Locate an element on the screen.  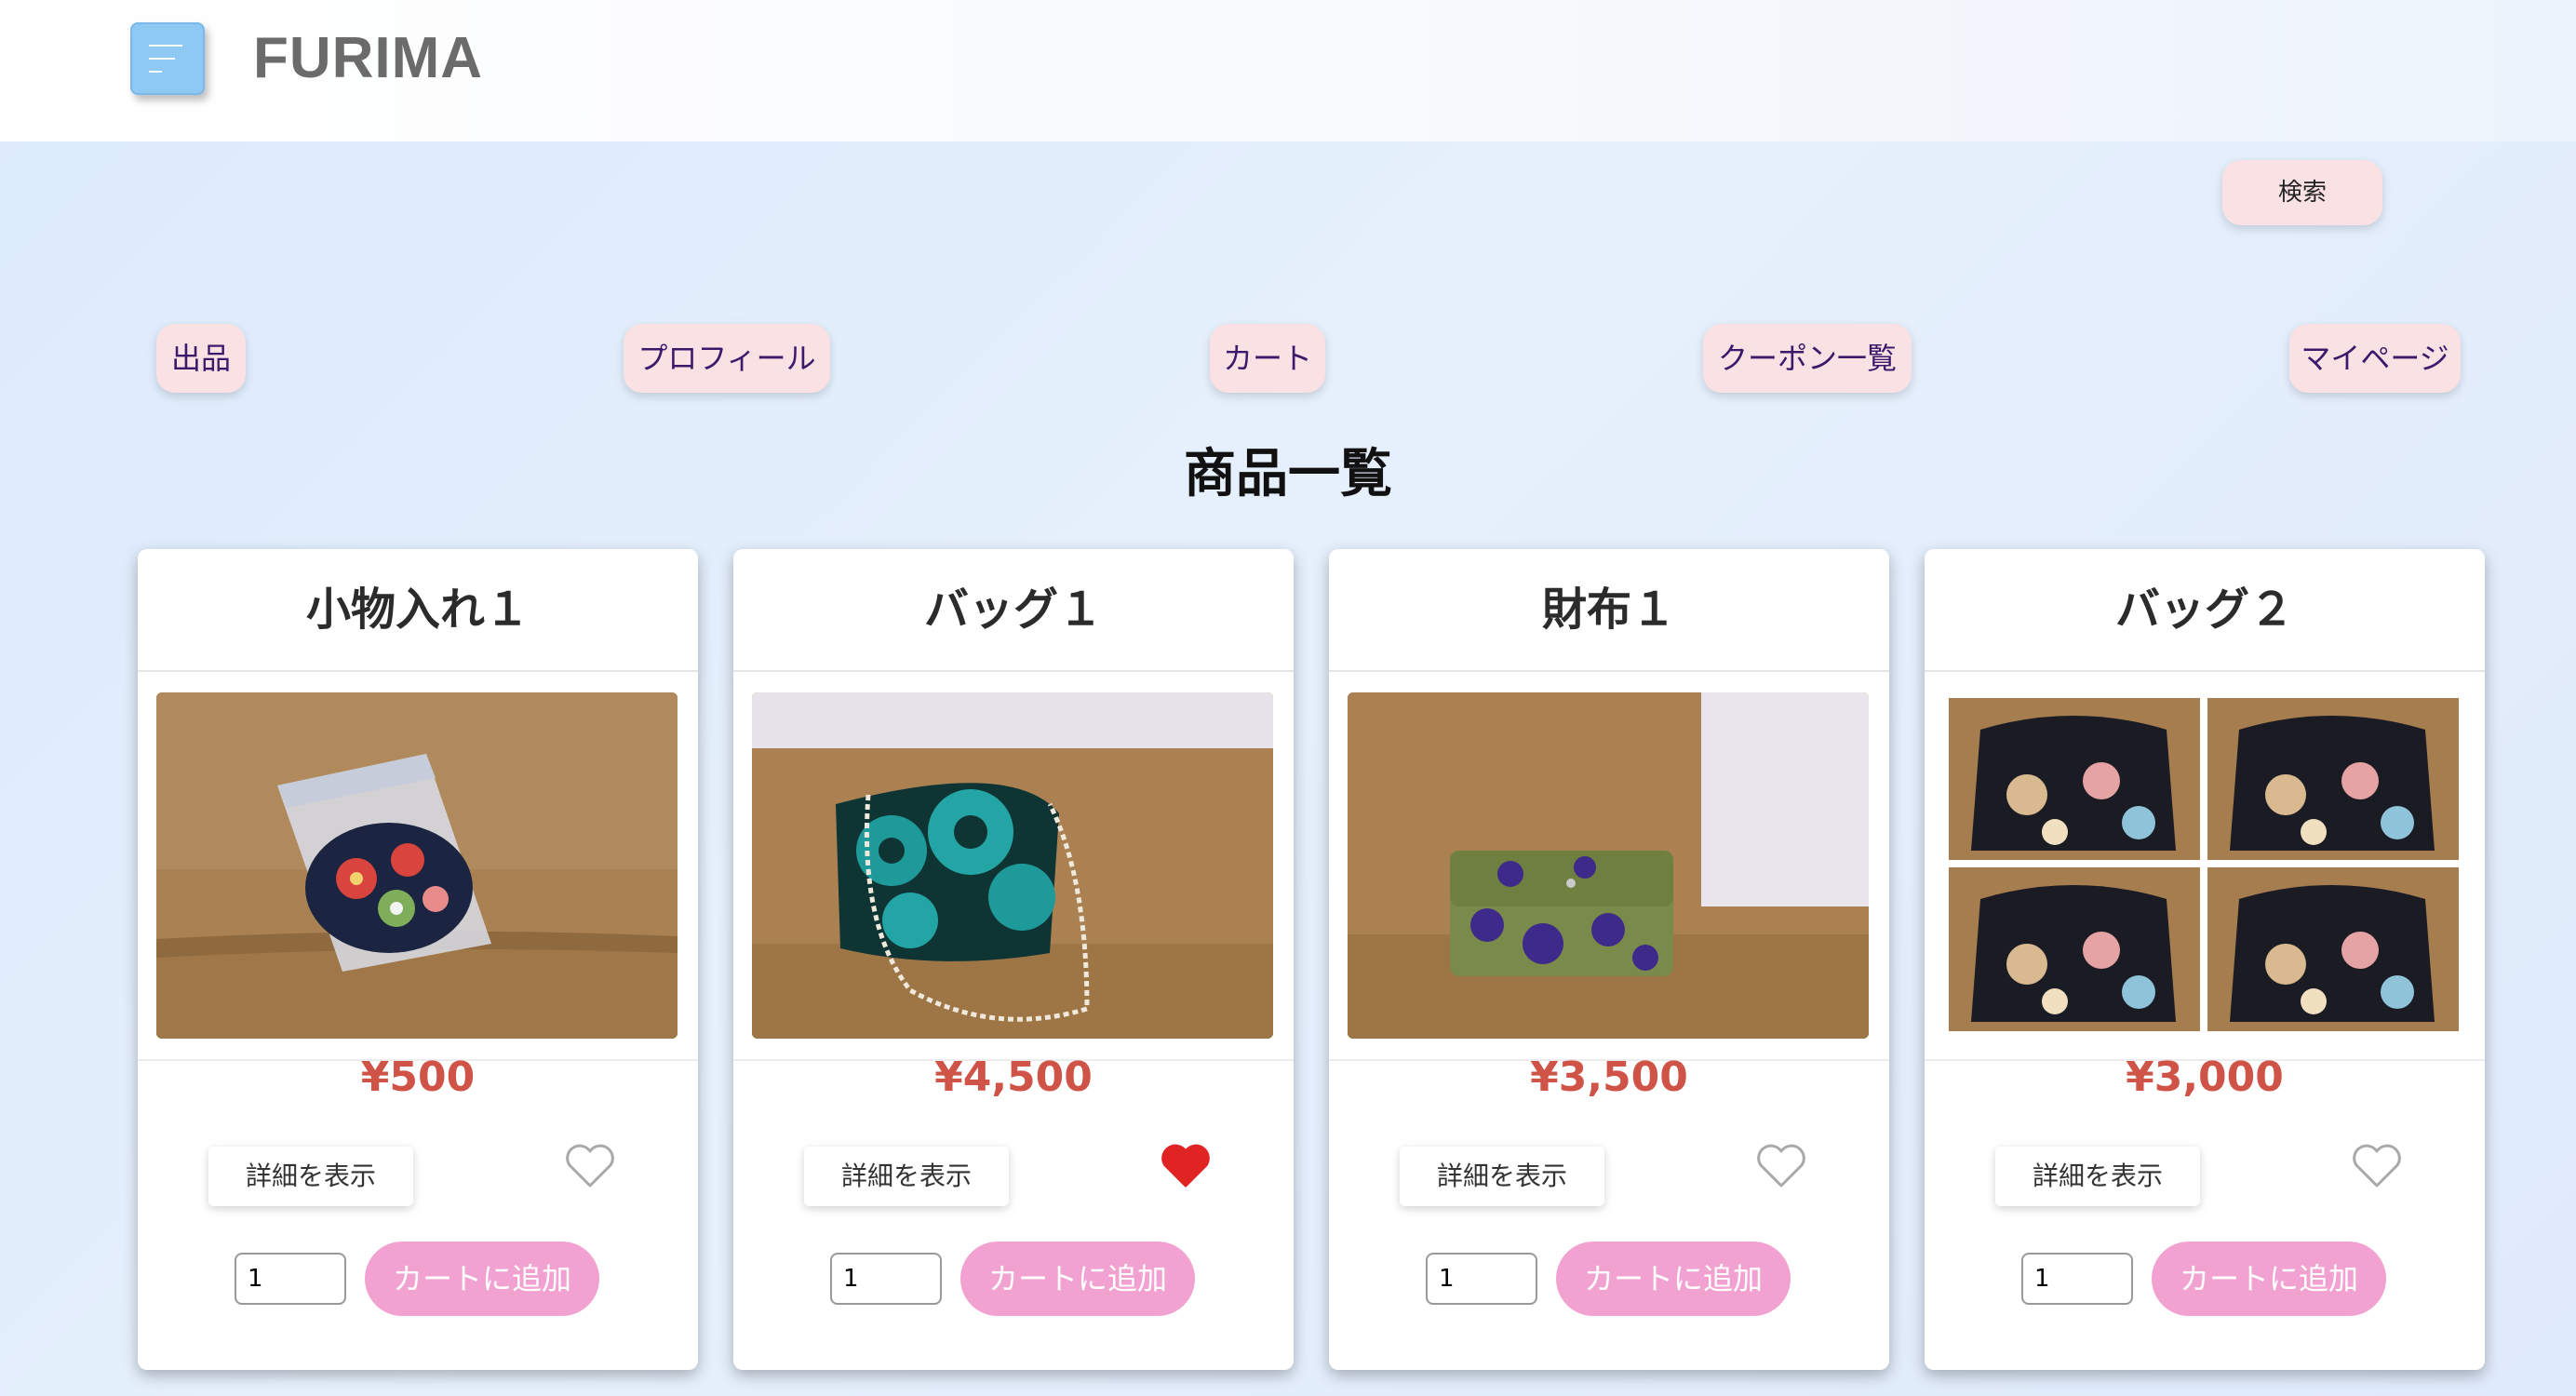
menu-button is located at coordinates (167, 58).